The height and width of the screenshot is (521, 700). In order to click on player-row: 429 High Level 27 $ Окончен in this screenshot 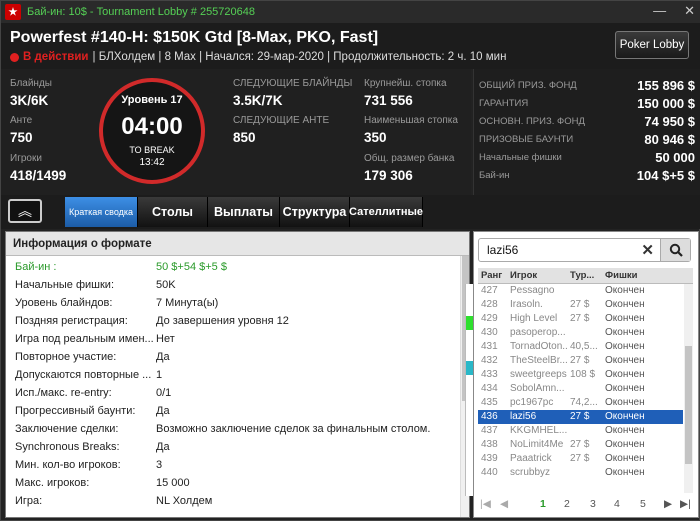, I will do `click(580, 319)`.